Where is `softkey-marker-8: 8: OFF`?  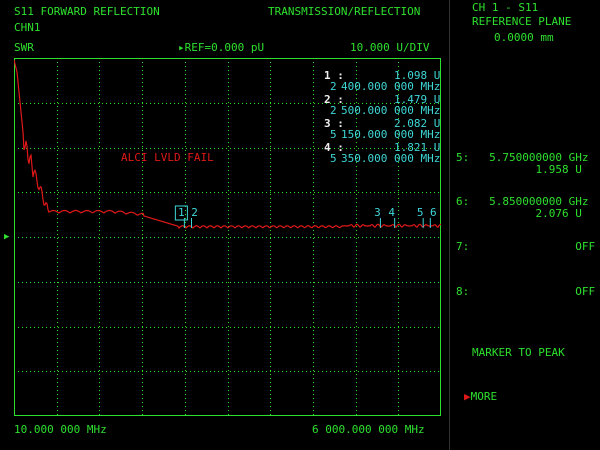 softkey-marker-8: 8: OFF is located at coordinates (528, 292).